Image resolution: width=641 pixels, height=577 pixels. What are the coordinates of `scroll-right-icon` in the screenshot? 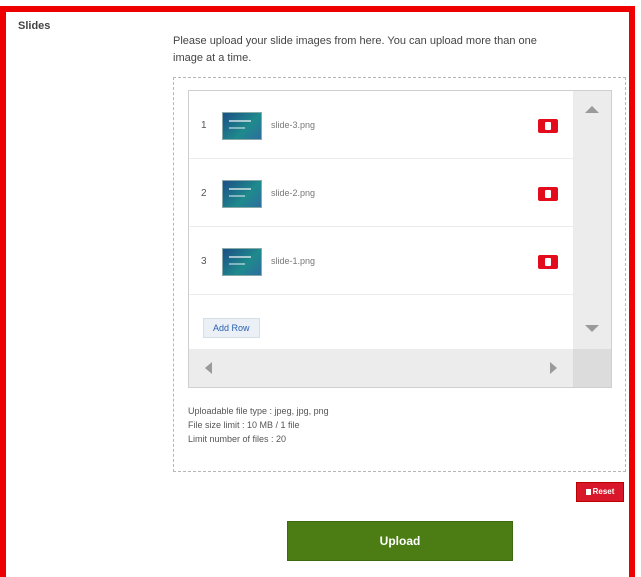 It's located at (553, 368).